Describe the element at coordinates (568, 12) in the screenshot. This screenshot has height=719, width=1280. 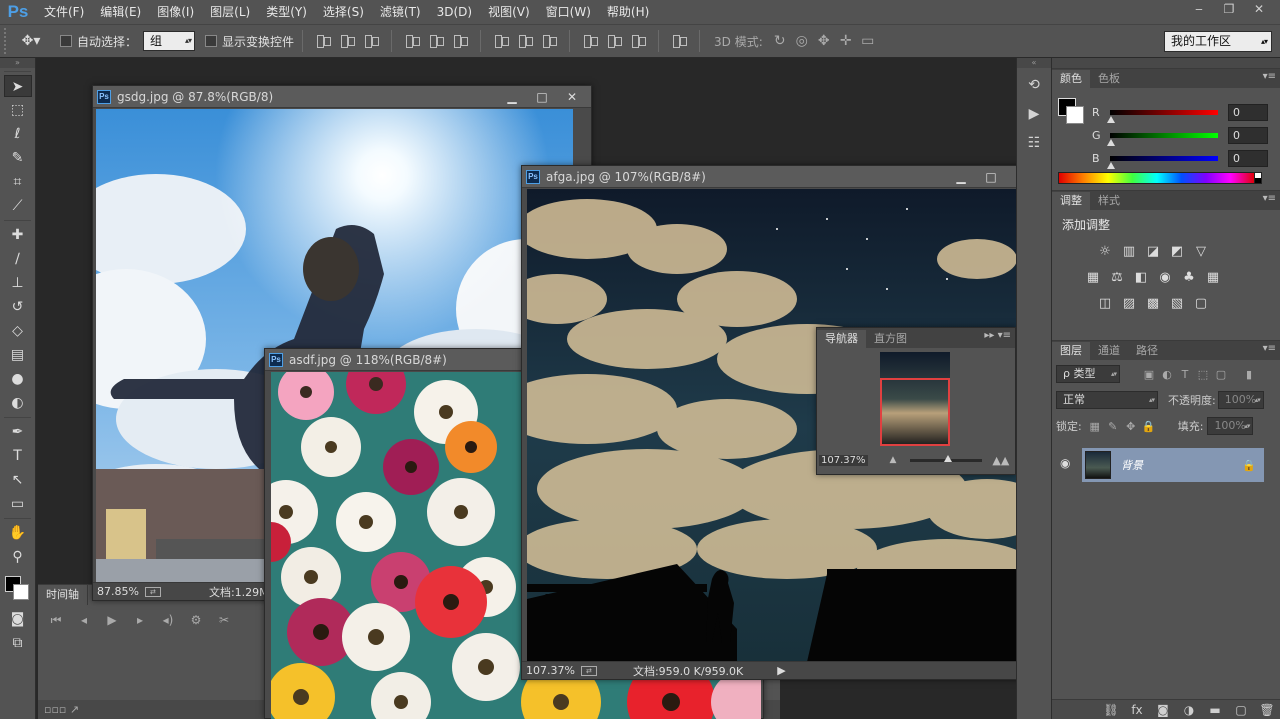
I see `menu-window: 窗口(W)` at that location.